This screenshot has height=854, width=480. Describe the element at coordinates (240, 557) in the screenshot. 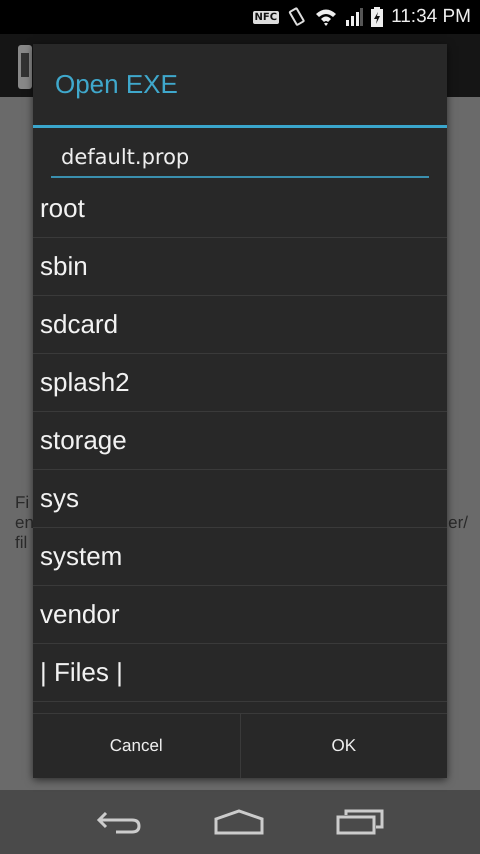

I see `folder-item: system` at that location.